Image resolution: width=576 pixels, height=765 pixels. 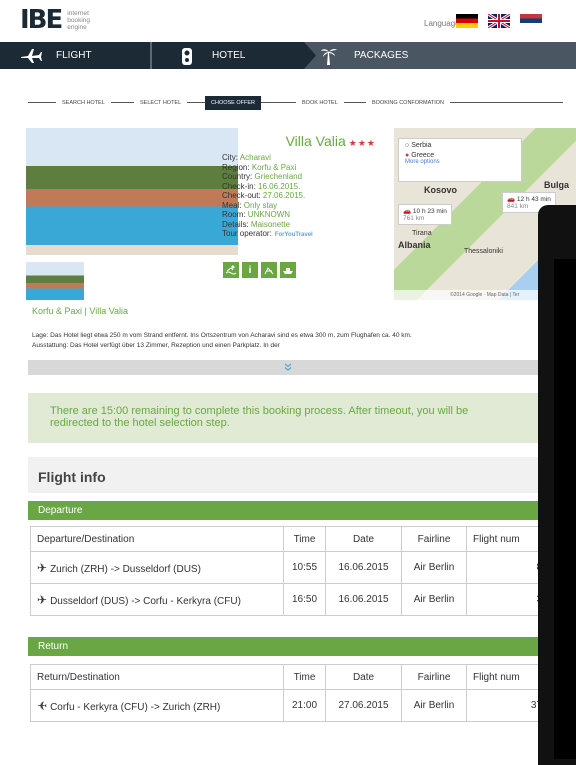 What do you see at coordinates (239, 186) in the screenshot?
I see `detail-label: Check-in:` at bounding box center [239, 186].